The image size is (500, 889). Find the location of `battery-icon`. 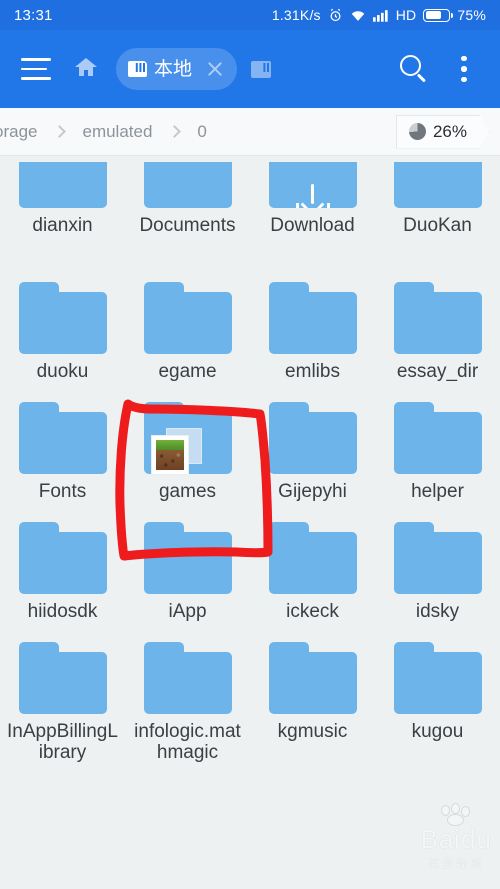

battery-icon is located at coordinates (438, 15).